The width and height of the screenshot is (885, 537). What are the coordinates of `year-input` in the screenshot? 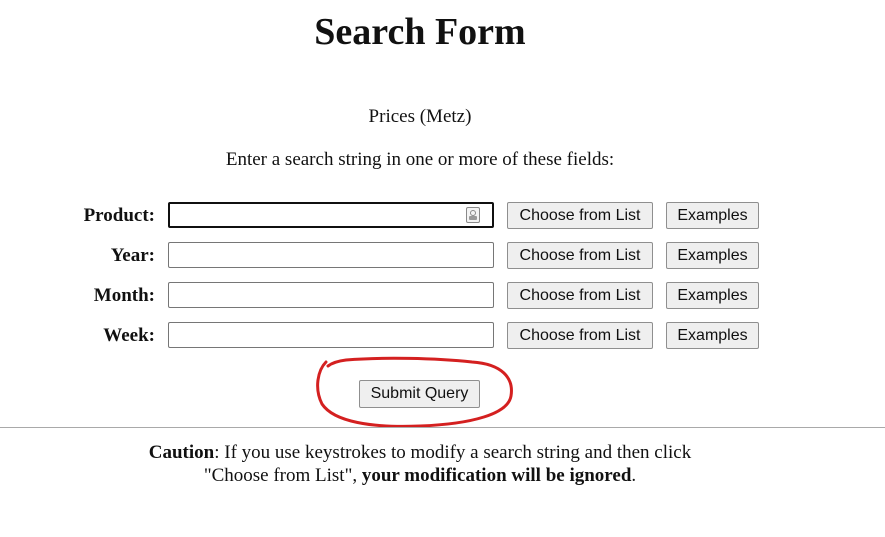 It's located at (331, 255).